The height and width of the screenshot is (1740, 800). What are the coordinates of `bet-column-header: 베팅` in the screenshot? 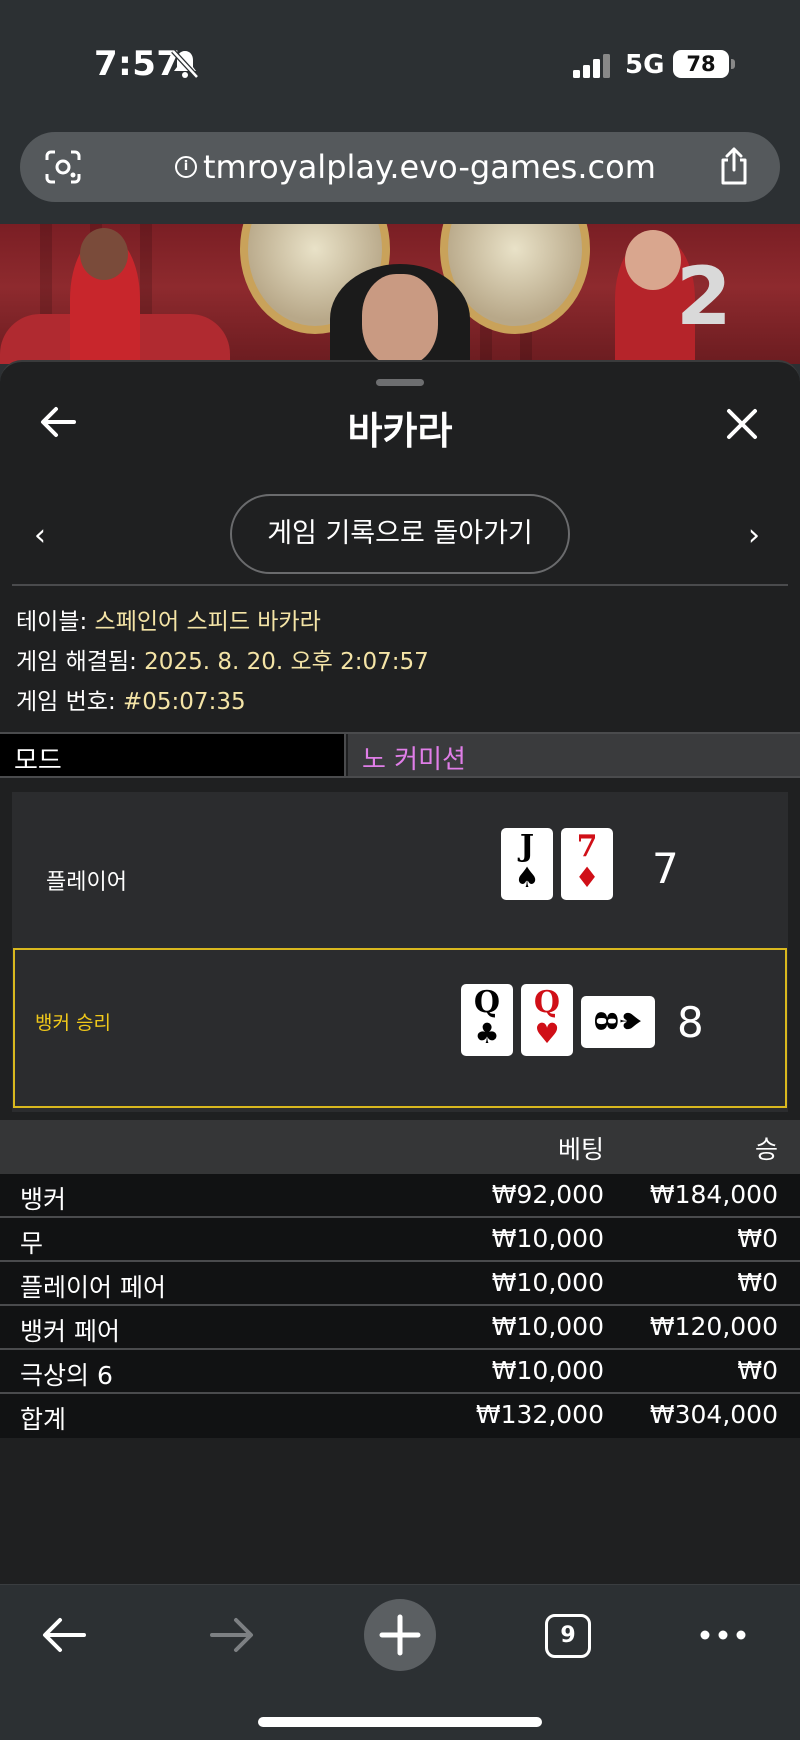 It's located at (580, 1149).